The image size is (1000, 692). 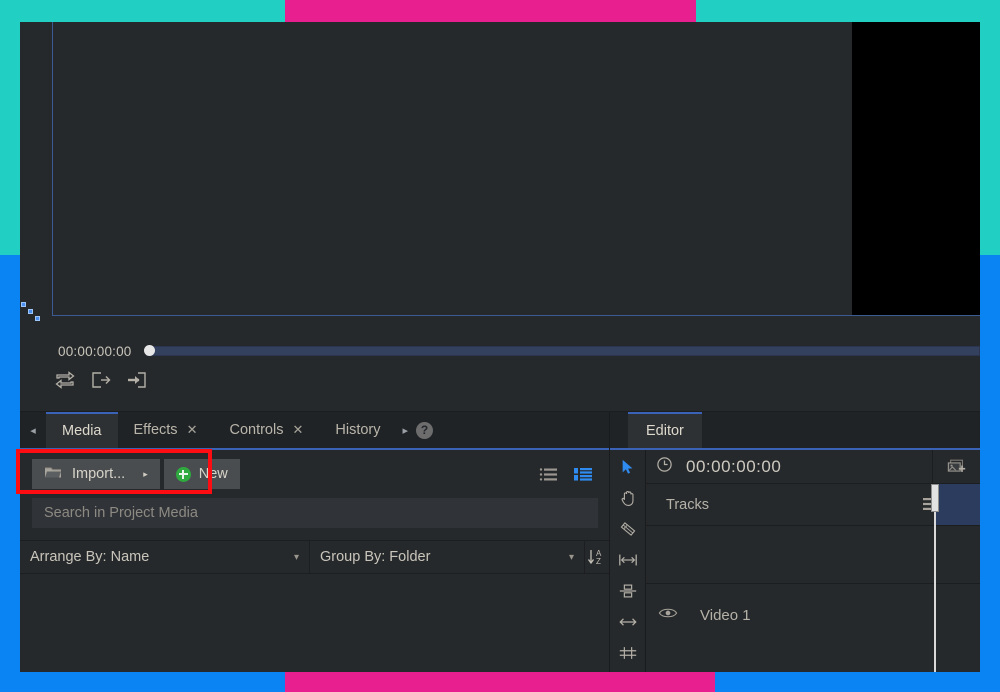 What do you see at coordinates (857, 682) in the screenshot?
I see `highlight-strip-bottom-right` at bounding box center [857, 682].